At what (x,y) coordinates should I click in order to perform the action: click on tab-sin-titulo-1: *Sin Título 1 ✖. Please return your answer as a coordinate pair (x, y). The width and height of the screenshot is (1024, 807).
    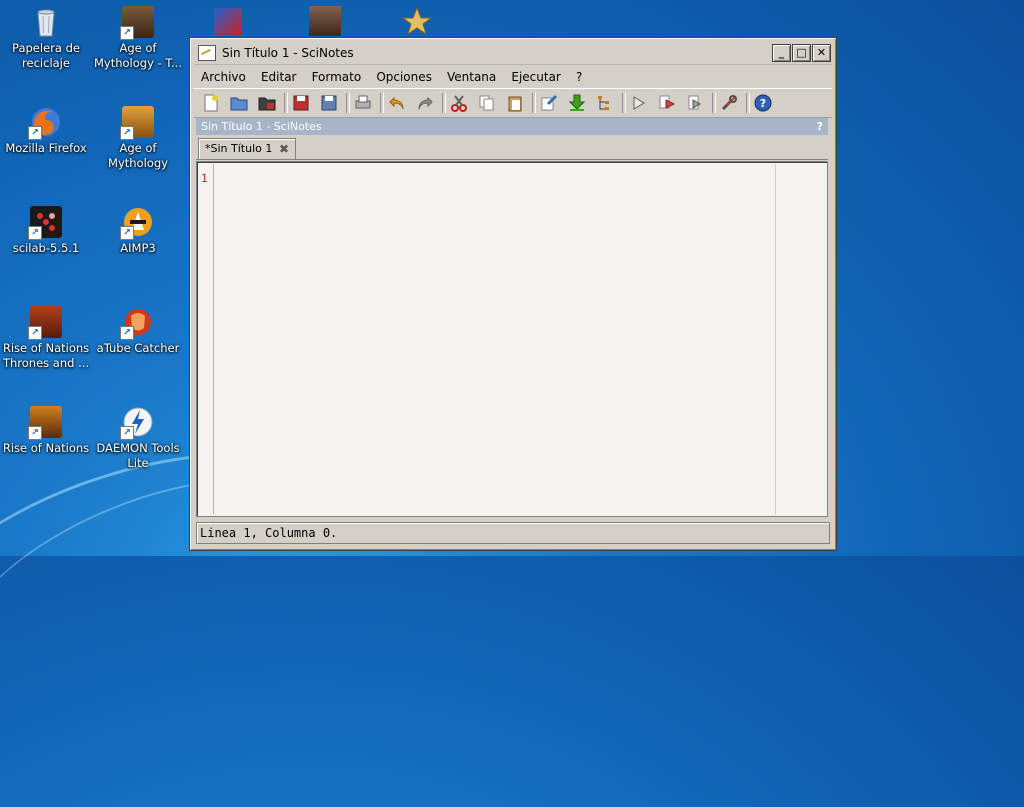
    Looking at the image, I should click on (247, 148).